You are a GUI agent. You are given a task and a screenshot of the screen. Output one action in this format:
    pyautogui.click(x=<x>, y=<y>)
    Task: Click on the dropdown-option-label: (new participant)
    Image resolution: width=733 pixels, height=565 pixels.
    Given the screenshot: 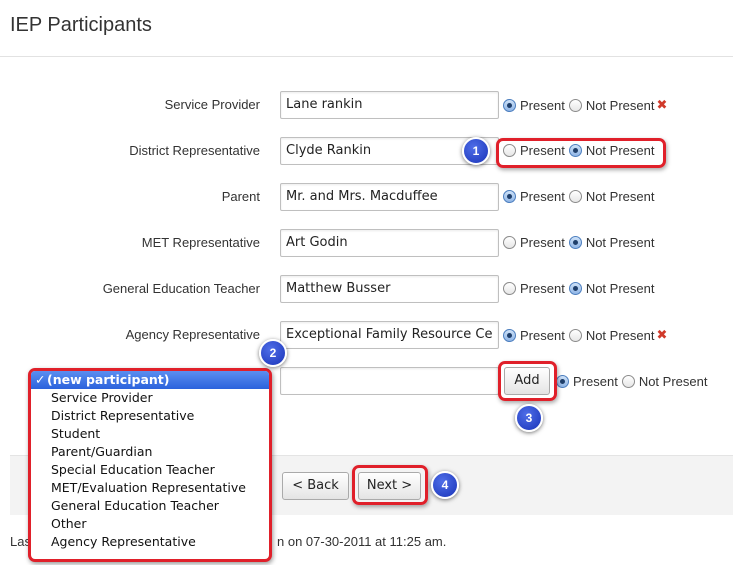 What is the action you would take?
    pyautogui.click(x=108, y=379)
    